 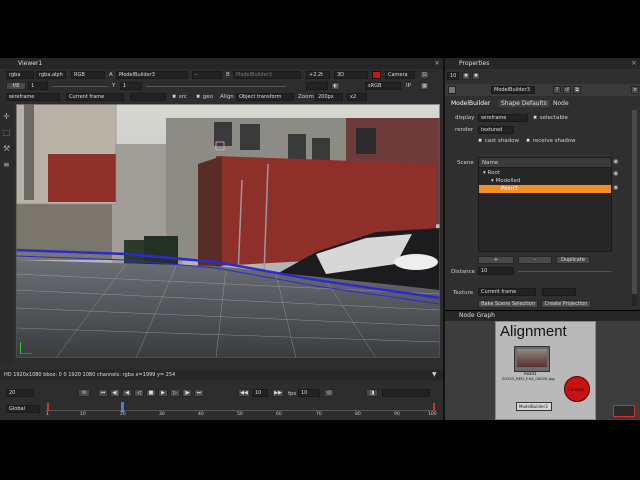 I want to click on step-field: 10, so click(x=260, y=393).